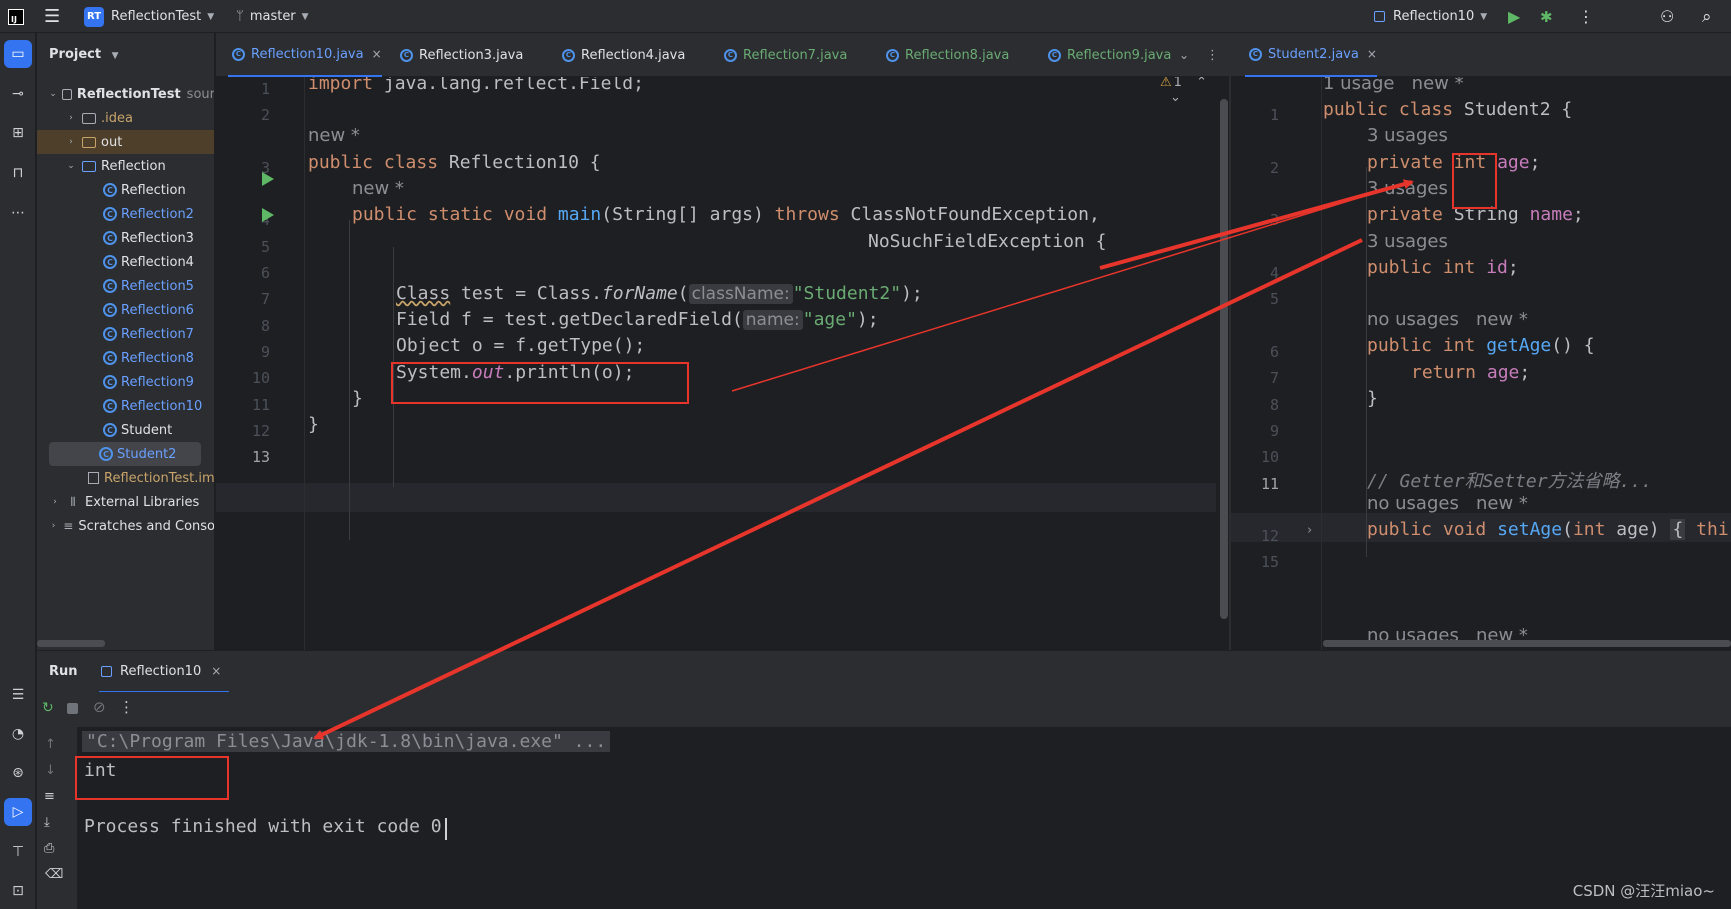  Describe the element at coordinates (1256, 224) in the screenshot. I see `arrow-to-int-type` at that location.